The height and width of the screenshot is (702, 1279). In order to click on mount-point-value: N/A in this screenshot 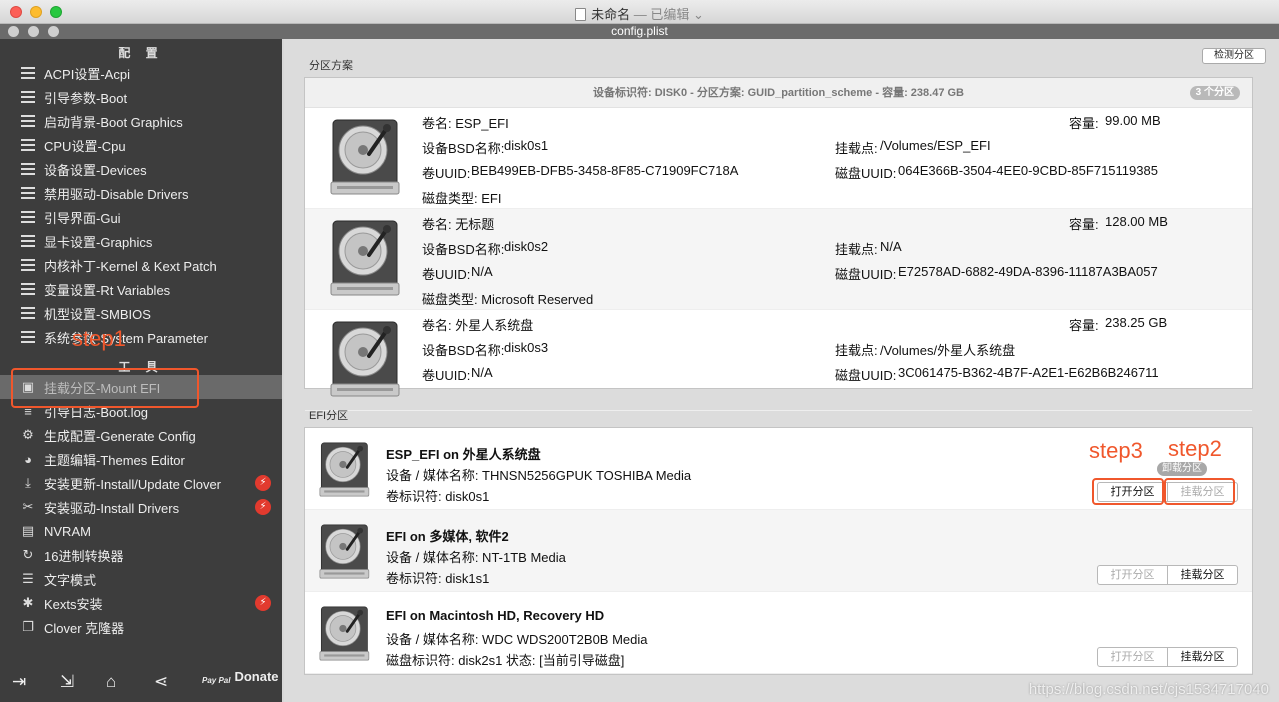, I will do `click(891, 246)`.